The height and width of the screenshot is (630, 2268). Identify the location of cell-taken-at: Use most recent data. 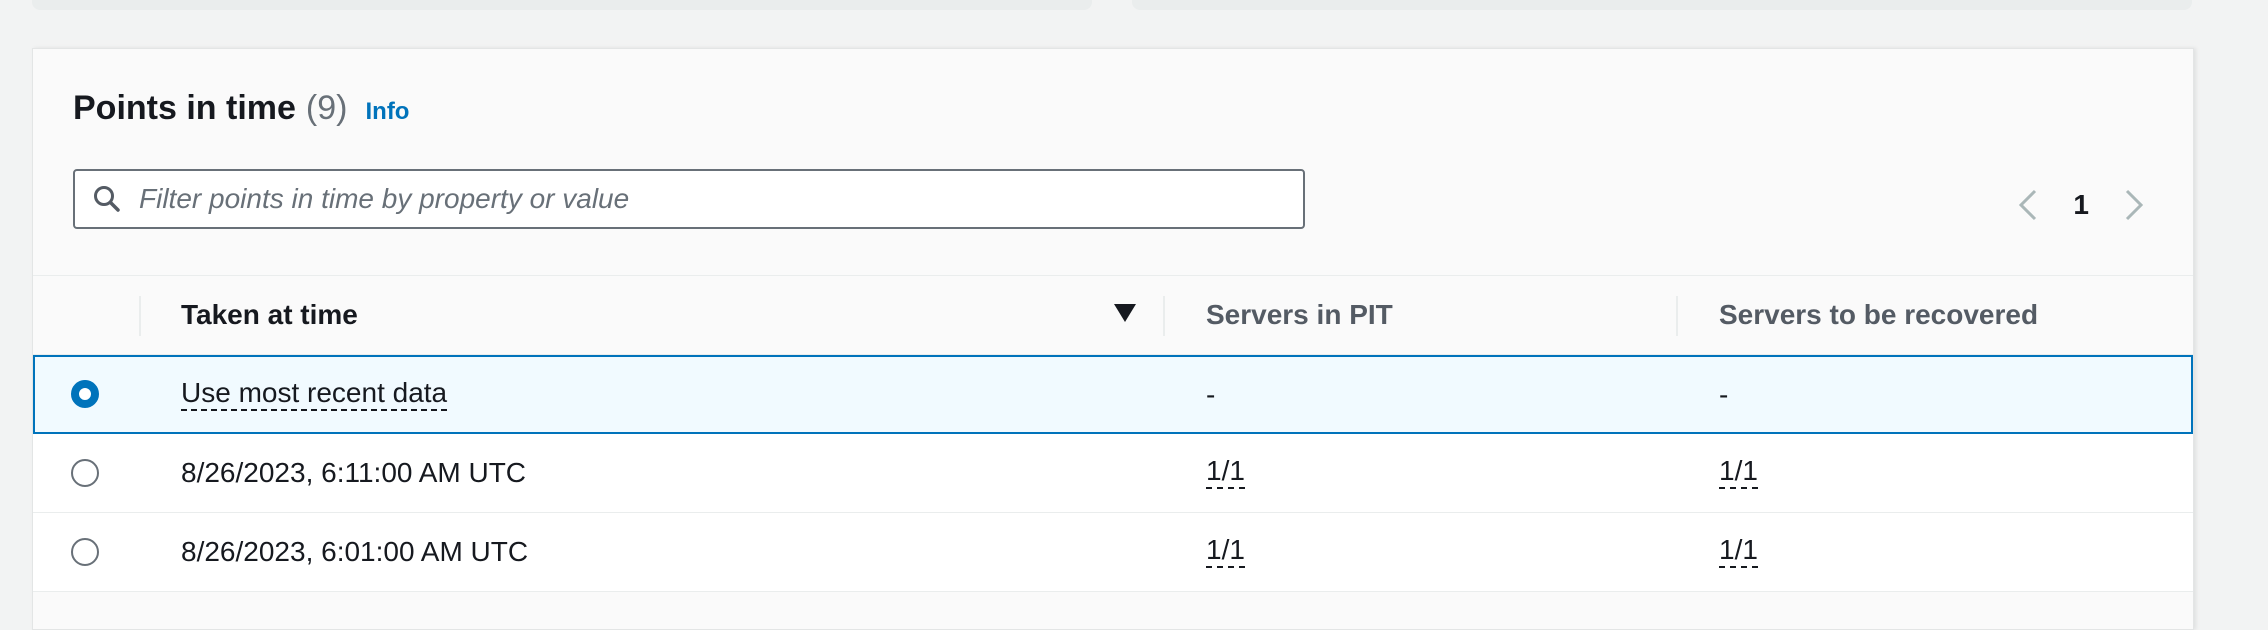
(314, 394).